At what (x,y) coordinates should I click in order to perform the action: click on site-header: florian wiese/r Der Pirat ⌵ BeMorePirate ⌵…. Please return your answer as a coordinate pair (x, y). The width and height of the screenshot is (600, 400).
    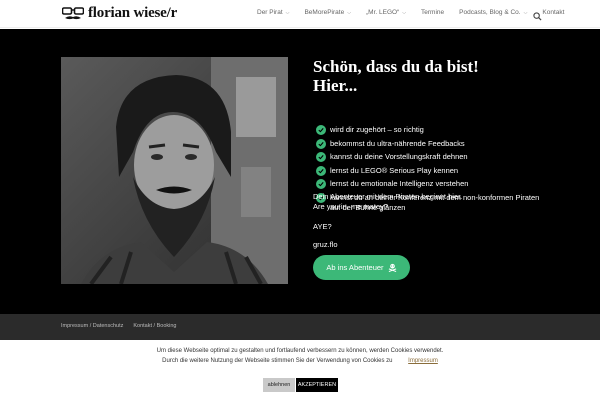
    Looking at the image, I should click on (300, 14).